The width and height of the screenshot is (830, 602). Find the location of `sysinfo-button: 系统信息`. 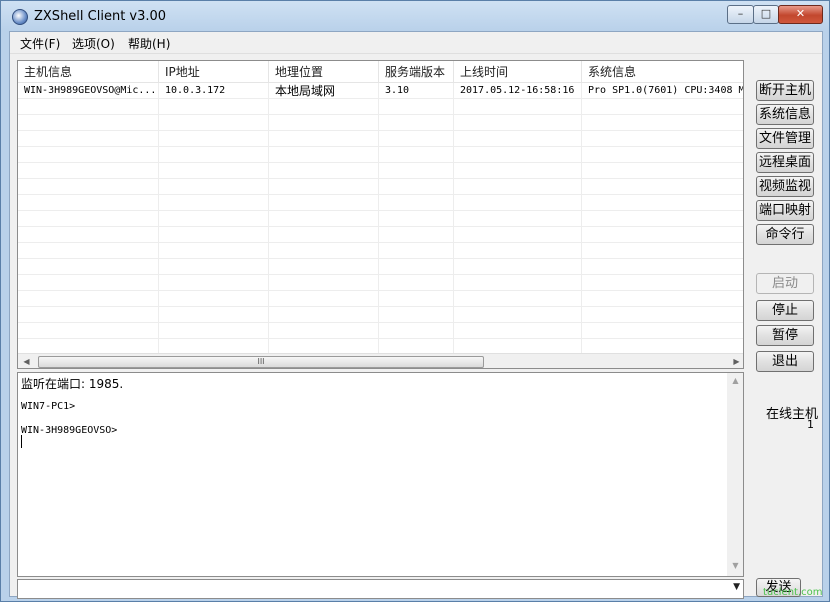

sysinfo-button: 系统信息 is located at coordinates (785, 114).